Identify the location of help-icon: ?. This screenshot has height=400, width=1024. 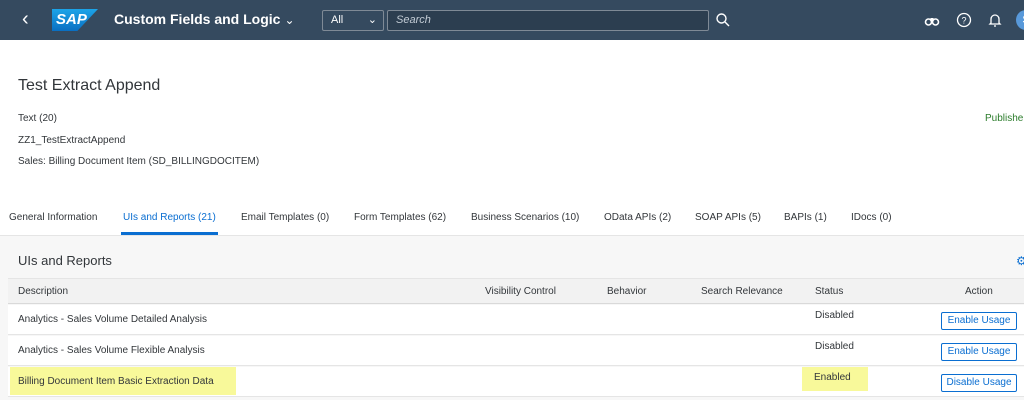
(964, 20).